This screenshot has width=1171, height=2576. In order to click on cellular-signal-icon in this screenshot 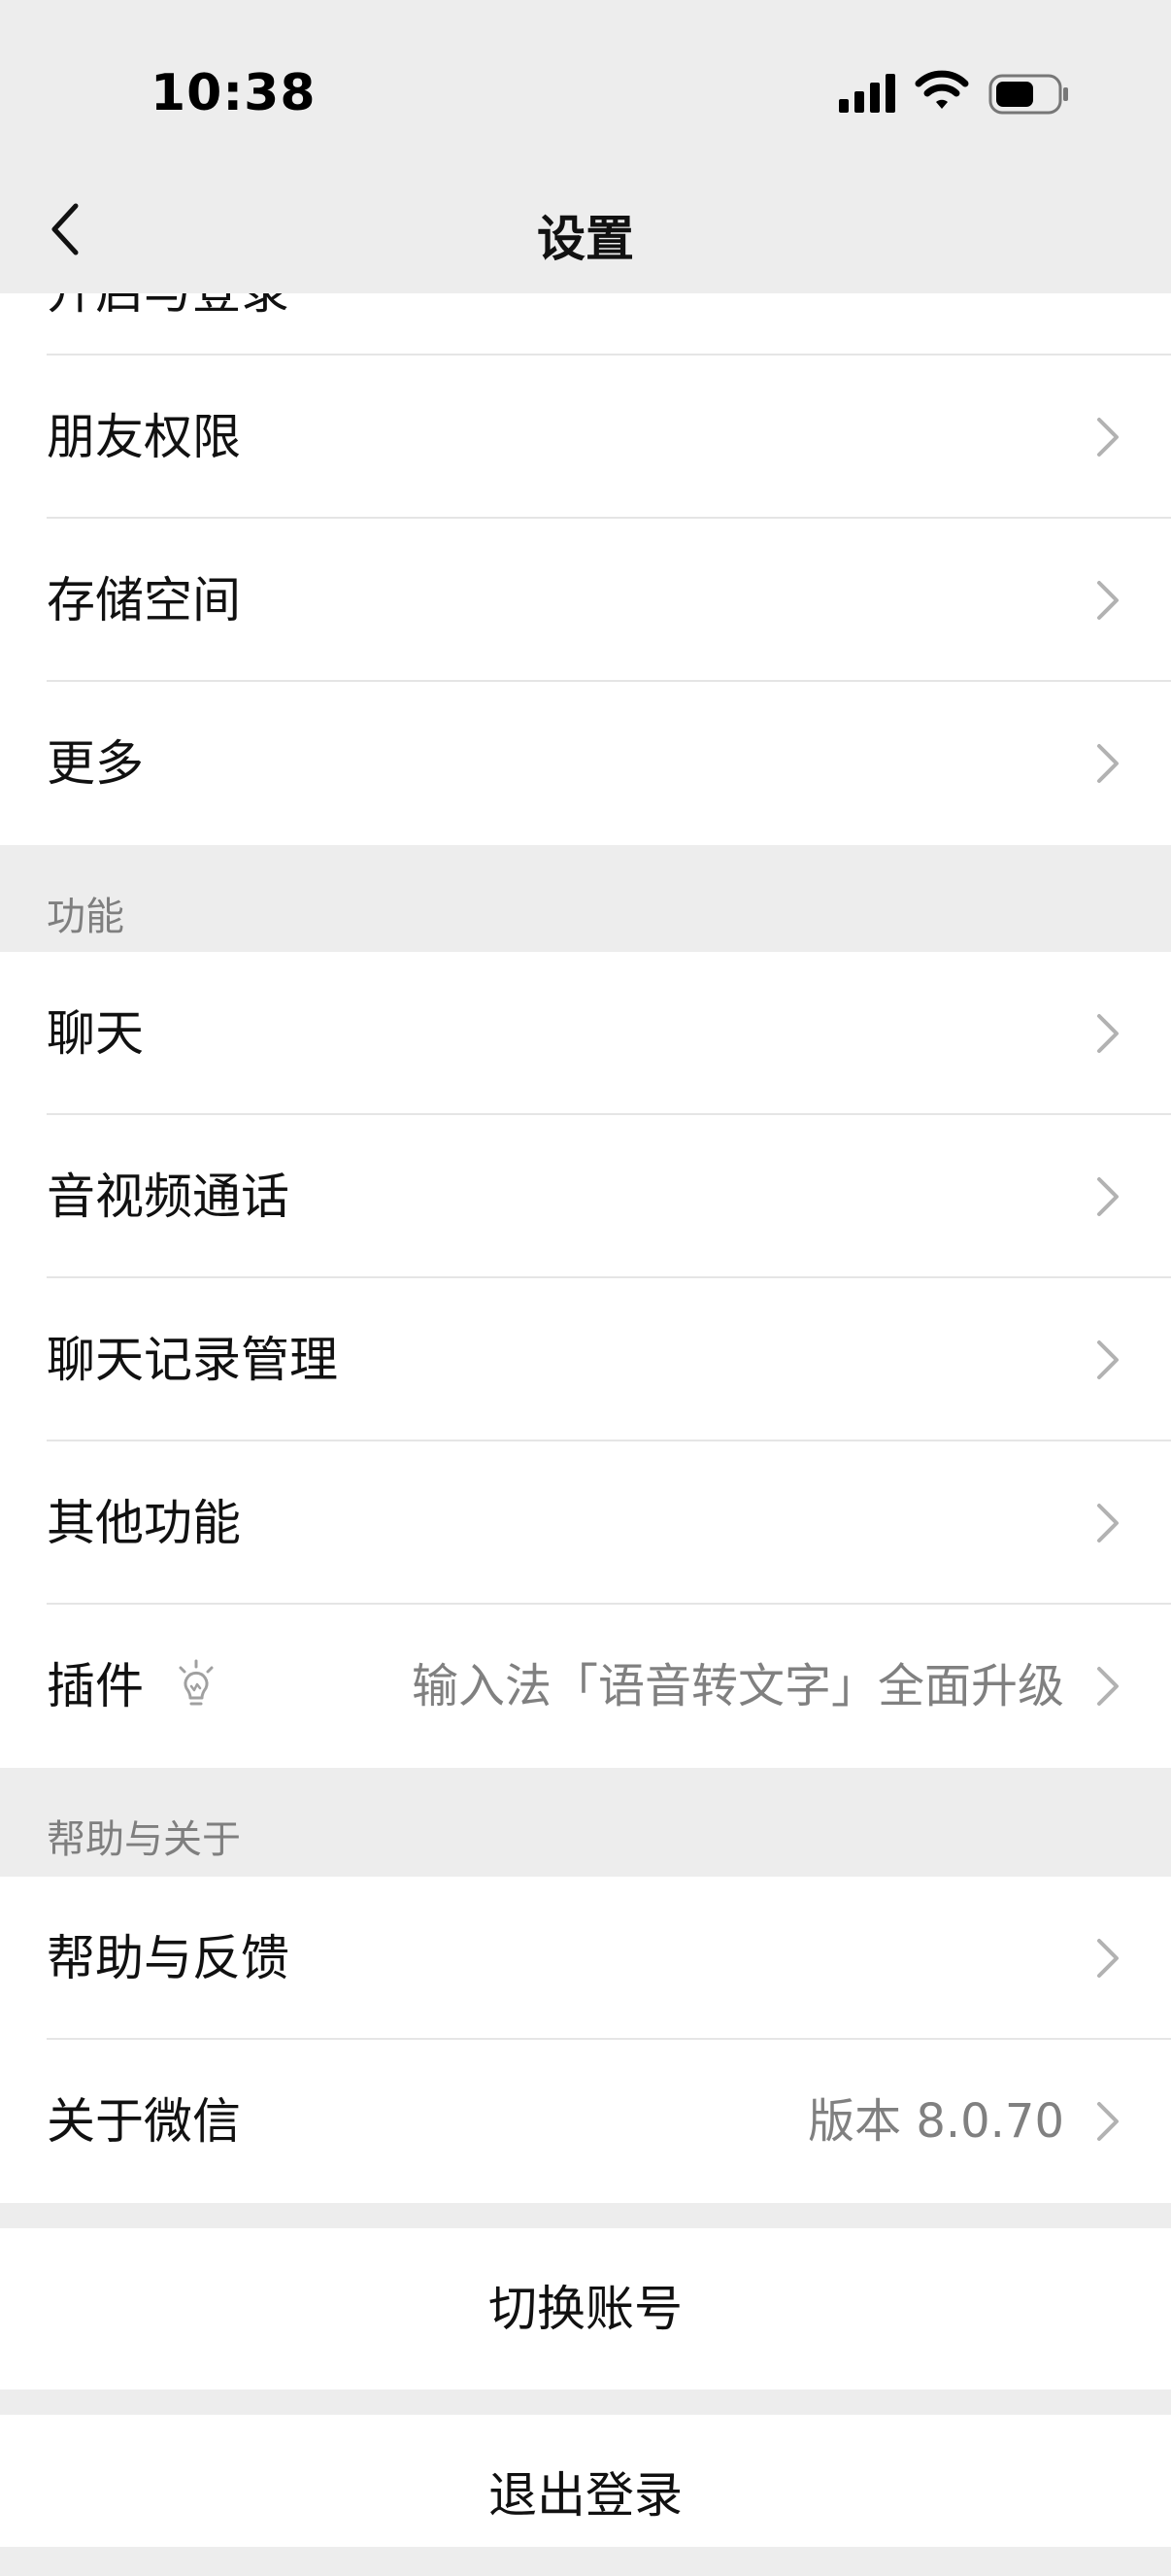, I will do `click(867, 93)`.